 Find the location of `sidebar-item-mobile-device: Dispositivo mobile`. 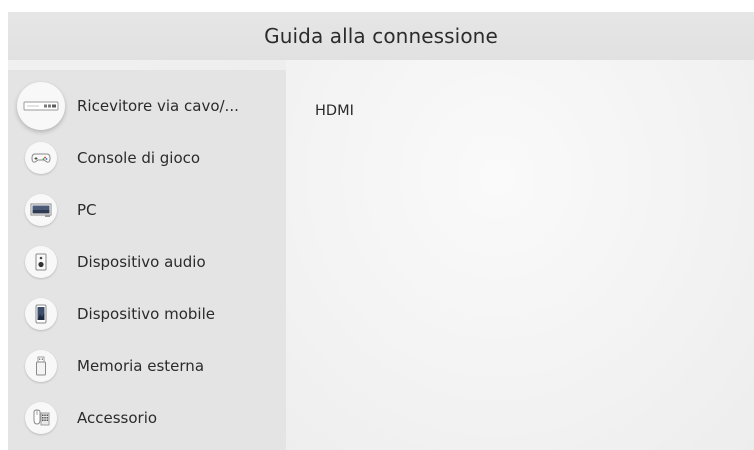

sidebar-item-mobile-device: Dispositivo mobile is located at coordinates (147, 314).